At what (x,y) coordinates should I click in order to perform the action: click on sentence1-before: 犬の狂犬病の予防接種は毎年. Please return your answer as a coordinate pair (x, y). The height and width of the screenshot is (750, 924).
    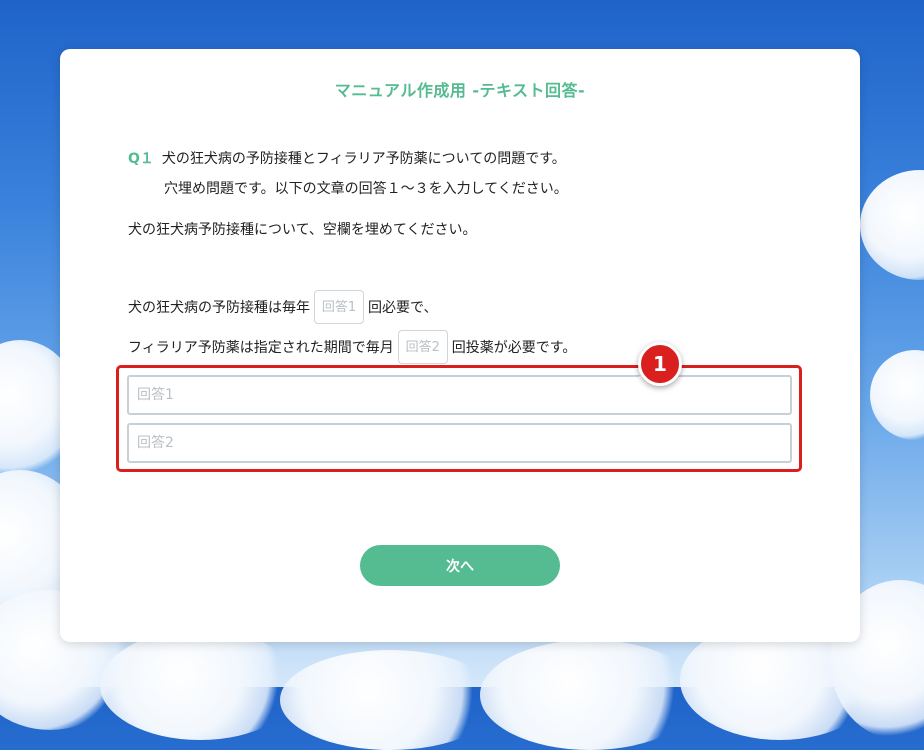
    Looking at the image, I should click on (219, 308).